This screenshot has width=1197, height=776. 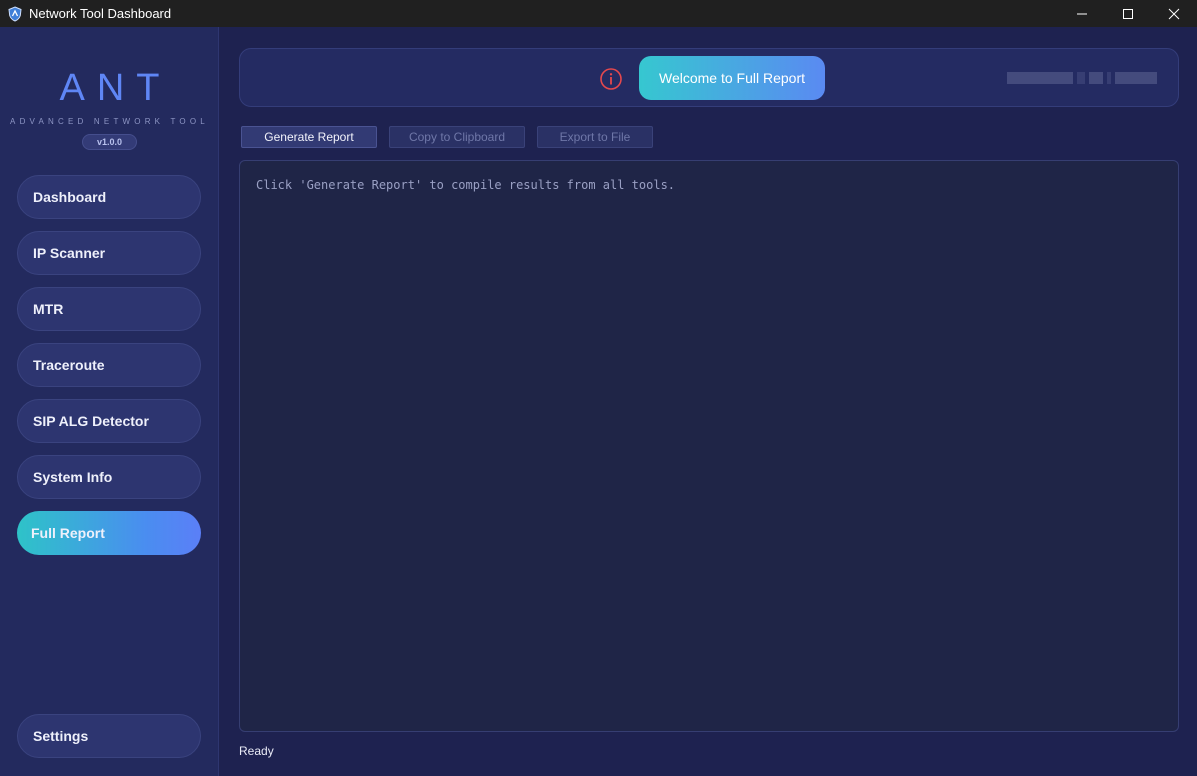 I want to click on sidebar-item-ip-scanner: IP Scanner, so click(x=109, y=253).